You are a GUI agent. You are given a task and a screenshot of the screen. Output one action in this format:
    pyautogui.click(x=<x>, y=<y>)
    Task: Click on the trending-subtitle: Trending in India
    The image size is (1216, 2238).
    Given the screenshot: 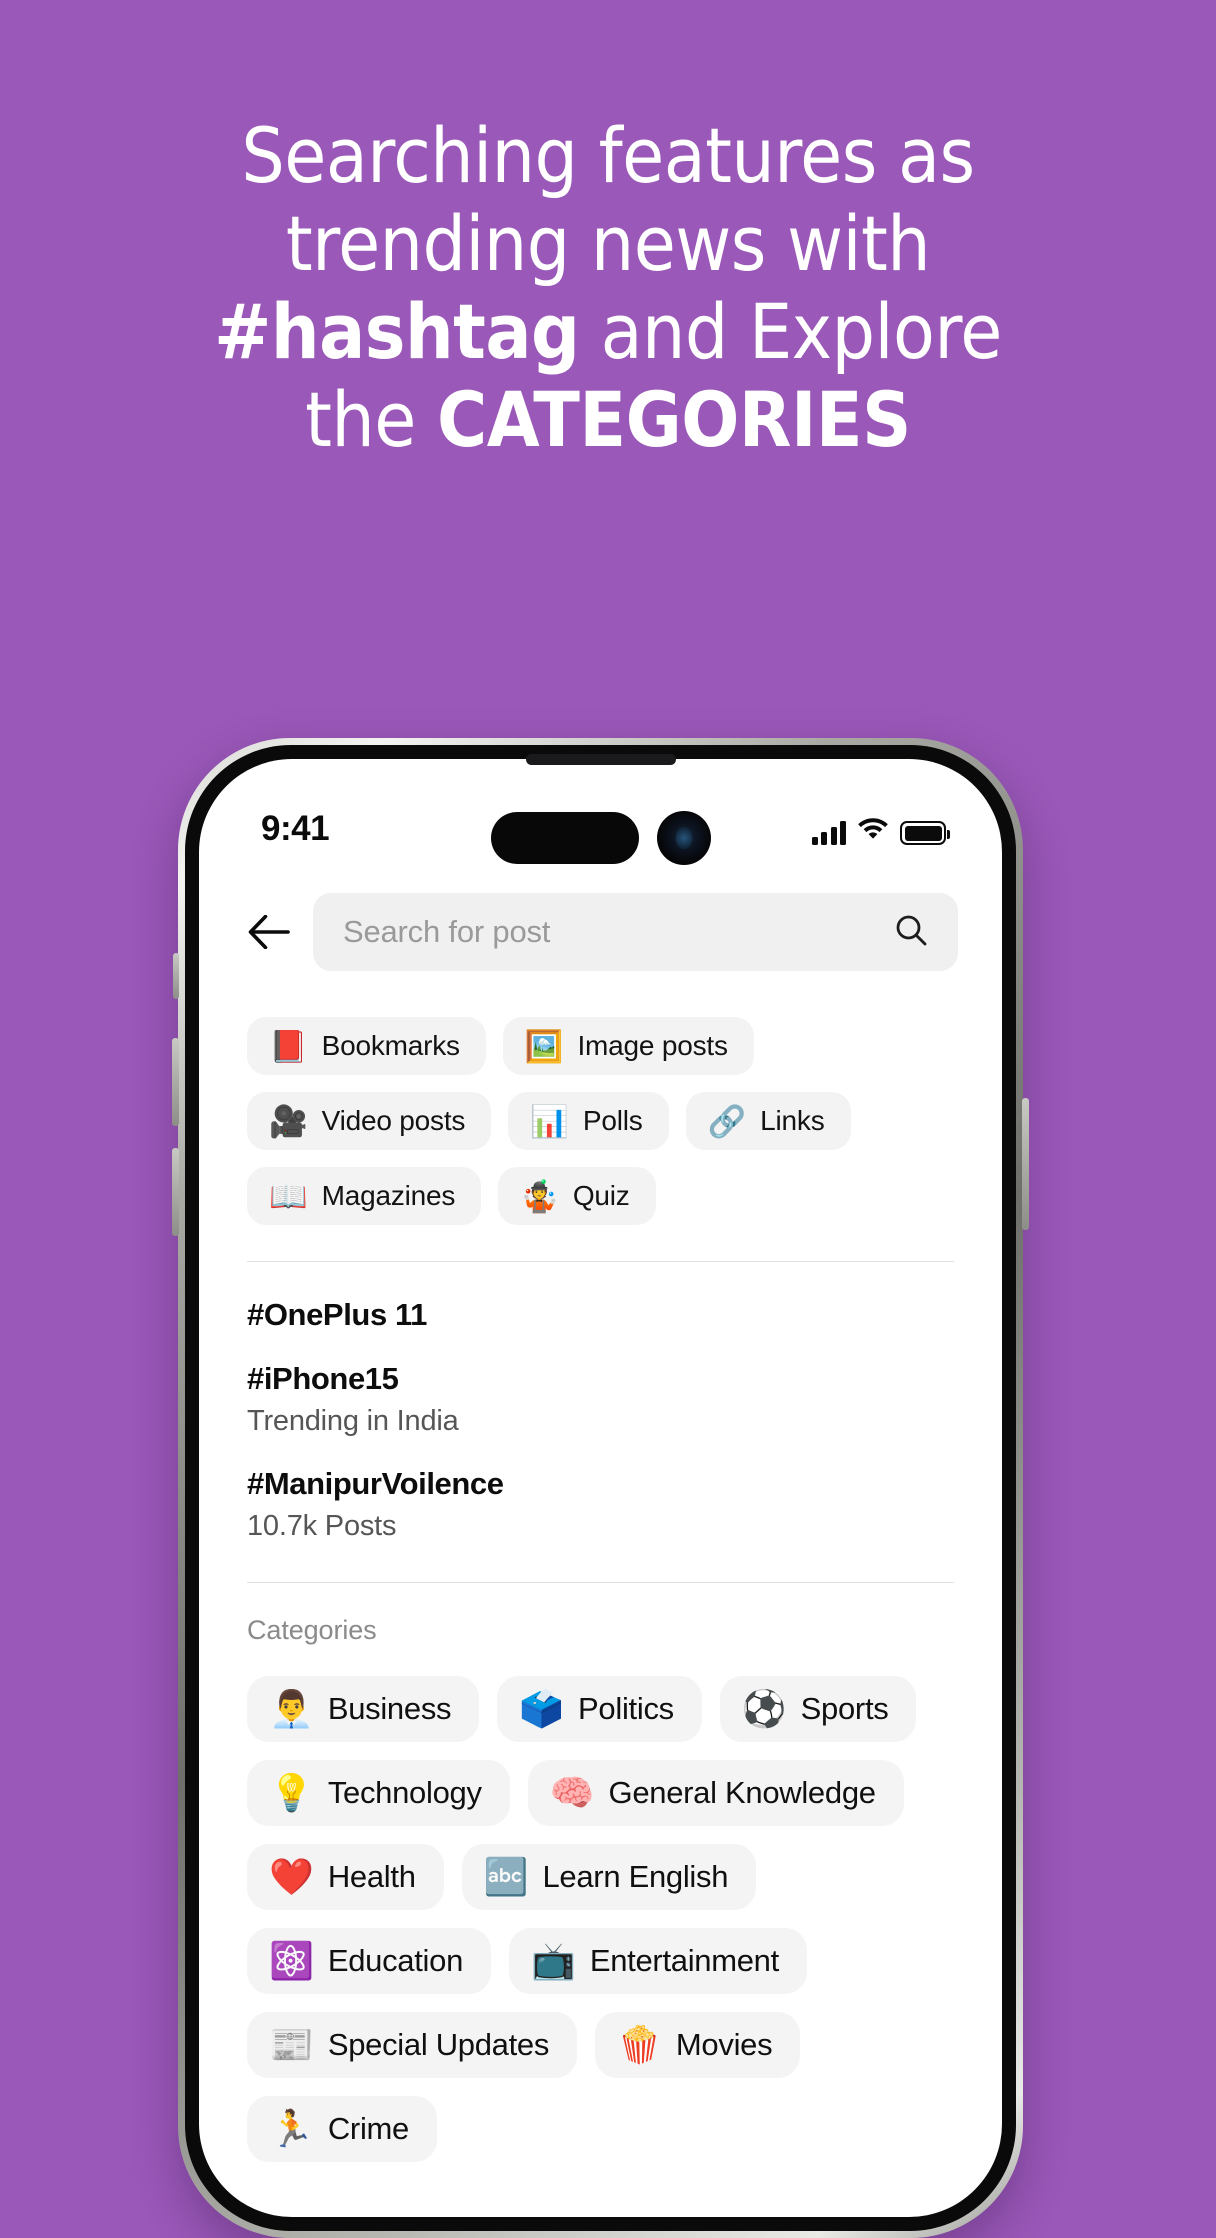 What is the action you would take?
    pyautogui.click(x=353, y=1420)
    